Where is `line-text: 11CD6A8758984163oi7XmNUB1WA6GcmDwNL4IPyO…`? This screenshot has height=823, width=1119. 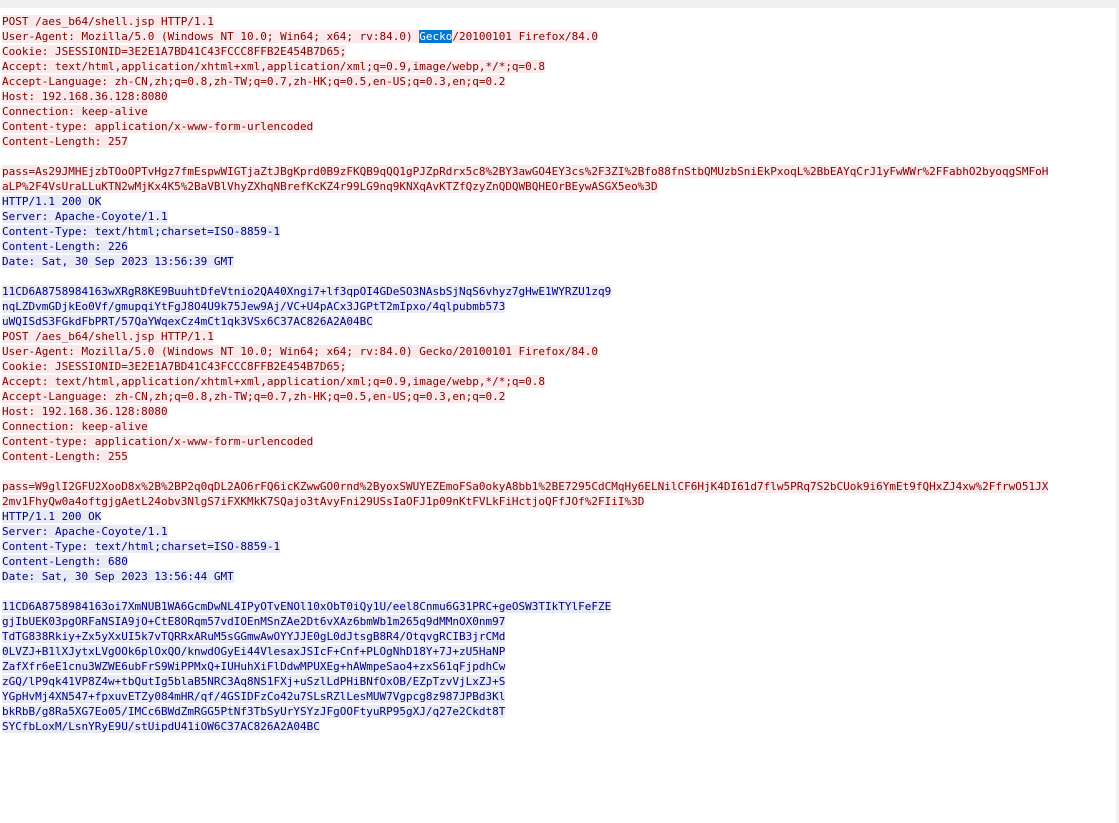
line-text: 11CD6A8758984163oi7XmNUB1WA6GcmDwNL4IPyO… is located at coordinates (307, 606).